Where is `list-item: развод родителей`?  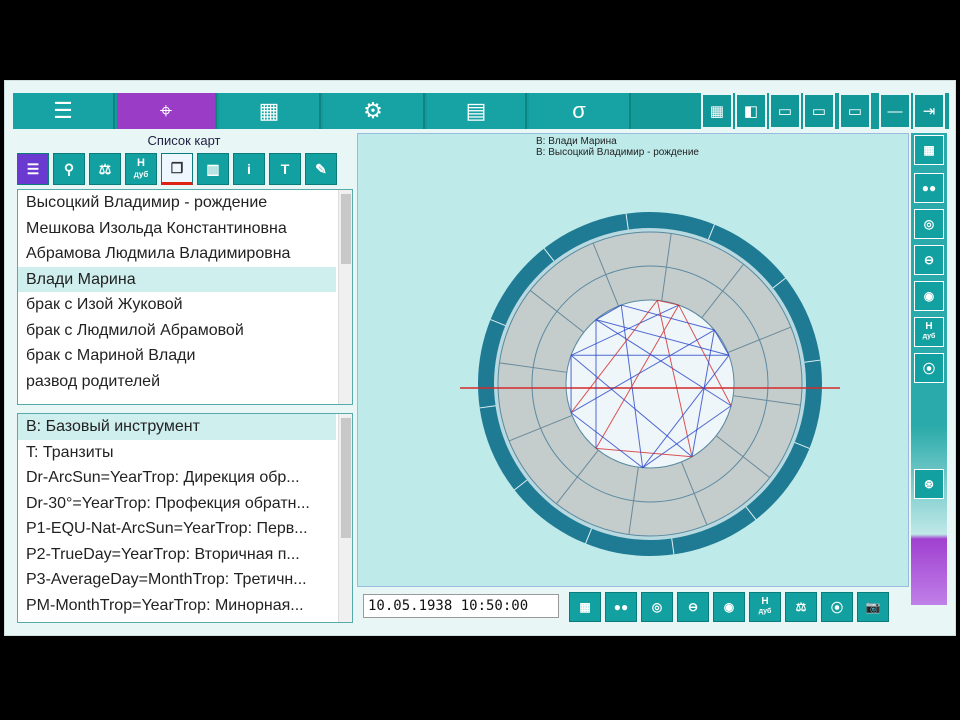 list-item: развод родителей is located at coordinates (177, 382).